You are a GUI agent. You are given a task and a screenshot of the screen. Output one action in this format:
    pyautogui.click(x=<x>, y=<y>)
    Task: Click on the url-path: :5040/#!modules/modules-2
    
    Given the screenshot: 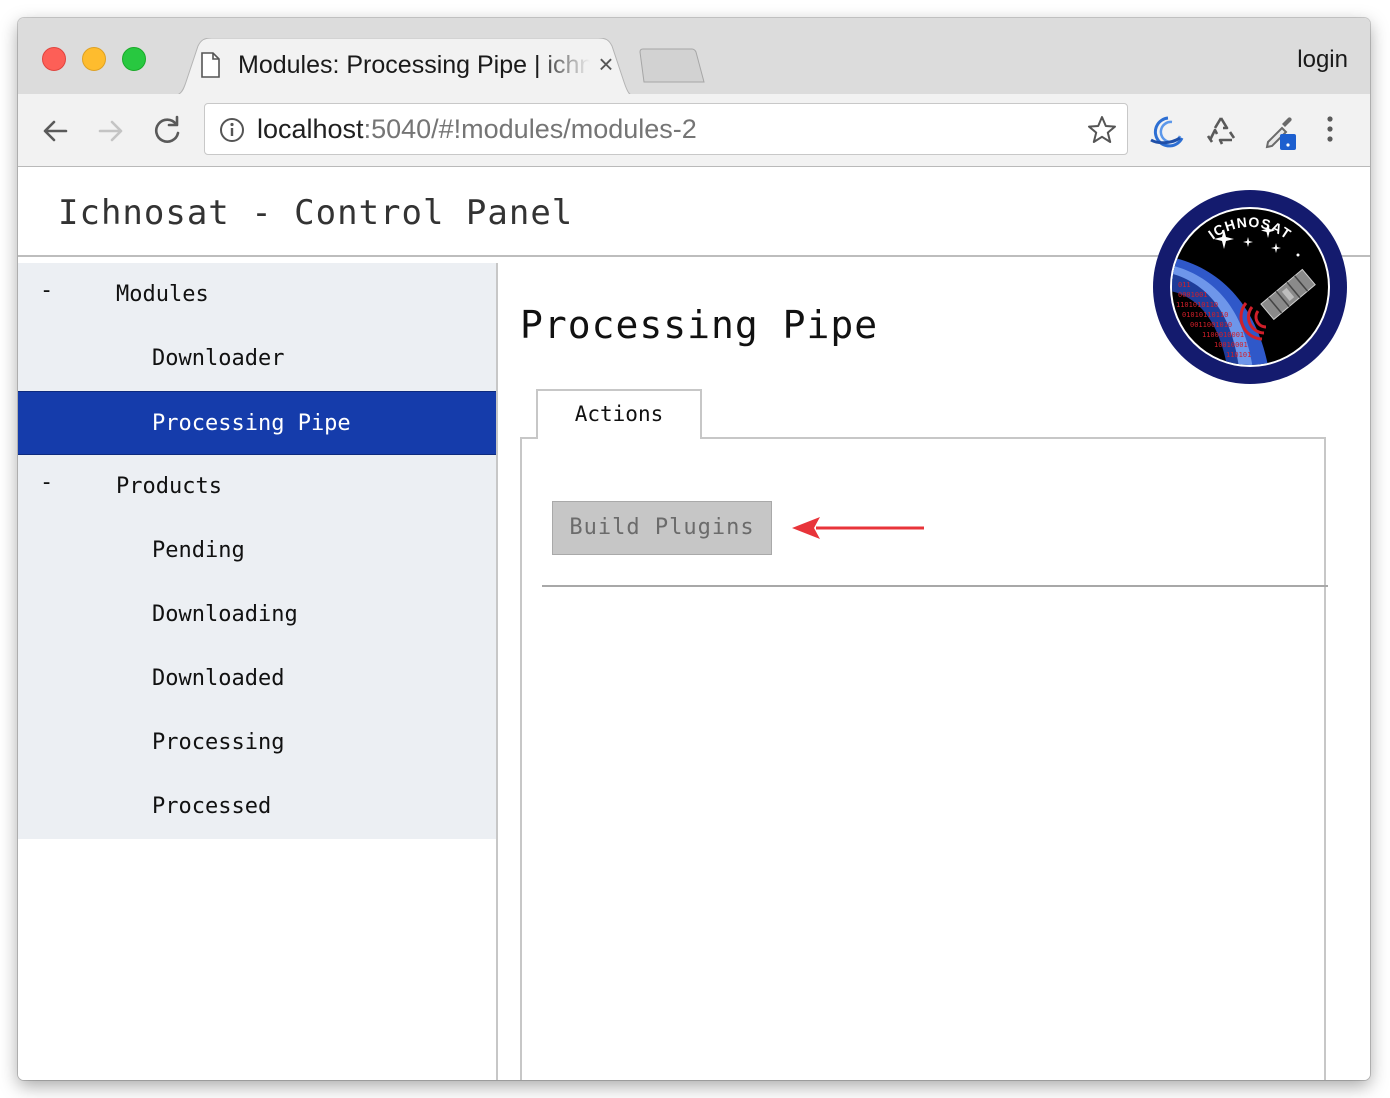 What is the action you would take?
    pyautogui.click(x=530, y=129)
    